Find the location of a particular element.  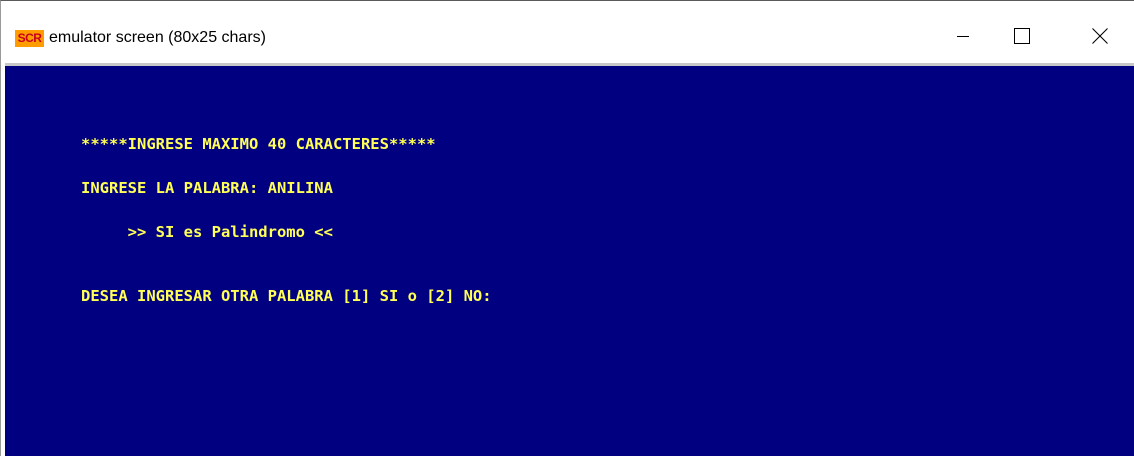

close-button is located at coordinates (1100, 36).